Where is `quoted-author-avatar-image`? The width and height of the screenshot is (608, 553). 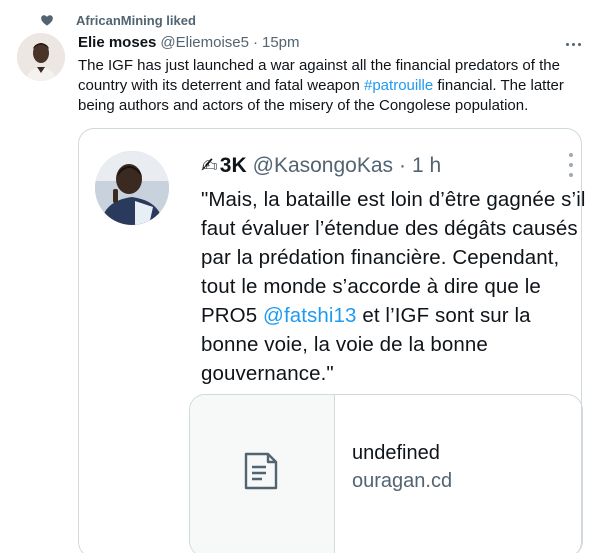 quoted-author-avatar-image is located at coordinates (132, 188).